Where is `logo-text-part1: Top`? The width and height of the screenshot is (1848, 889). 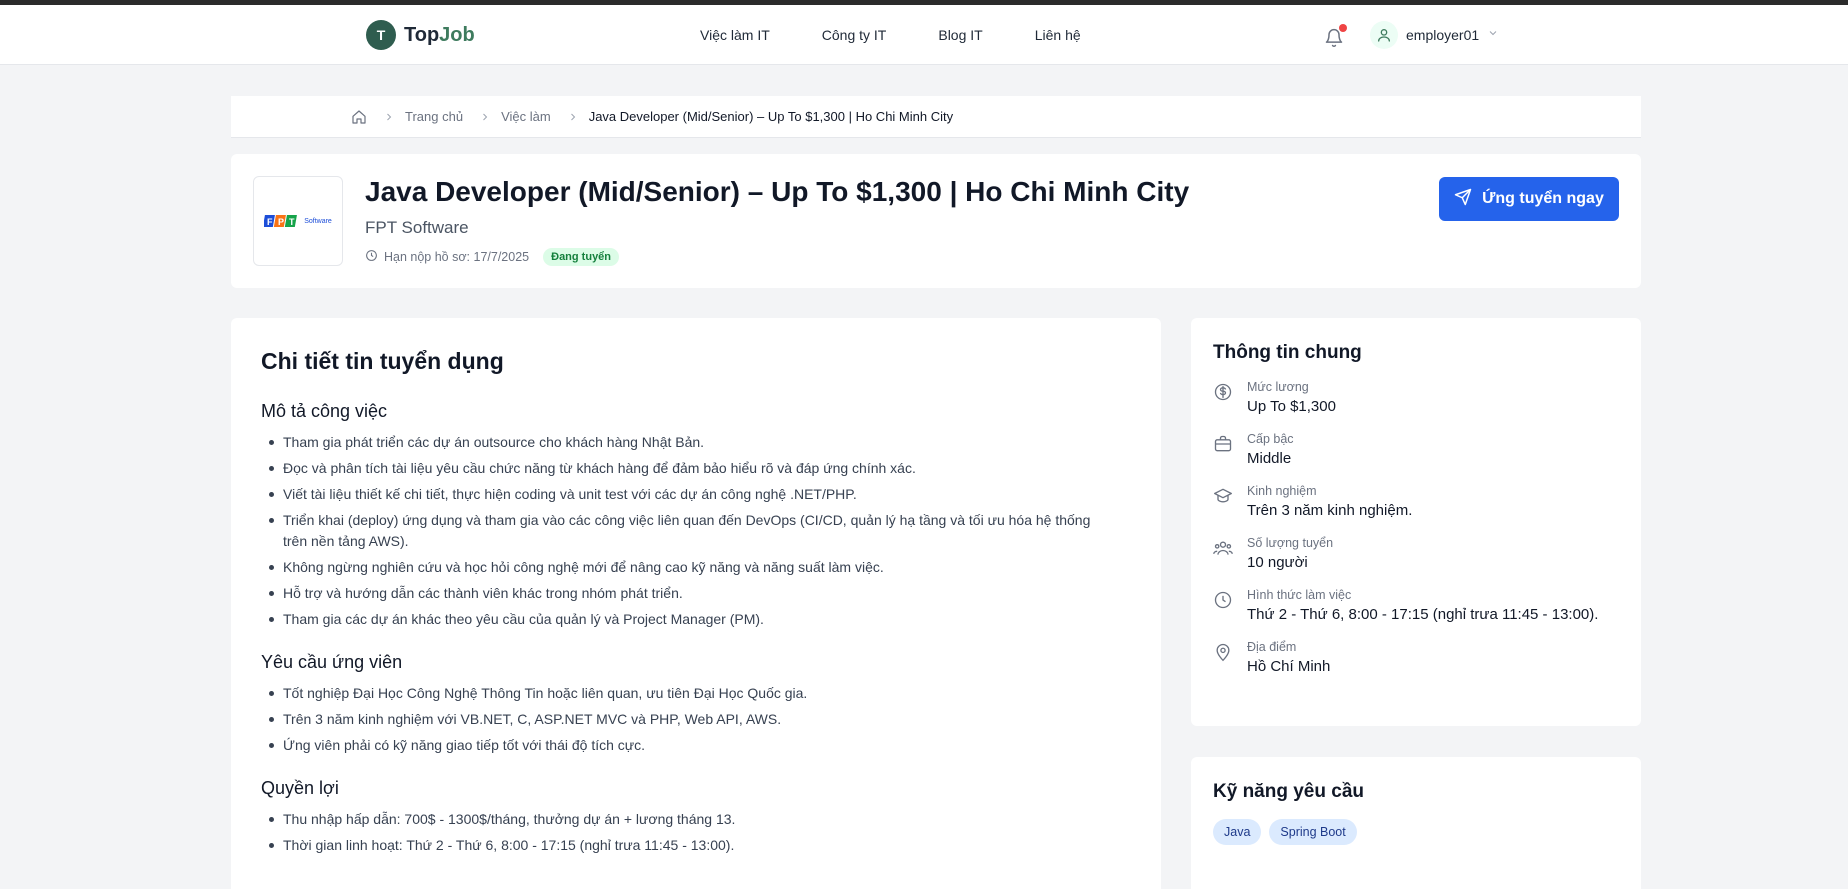 logo-text-part1: Top is located at coordinates (422, 34).